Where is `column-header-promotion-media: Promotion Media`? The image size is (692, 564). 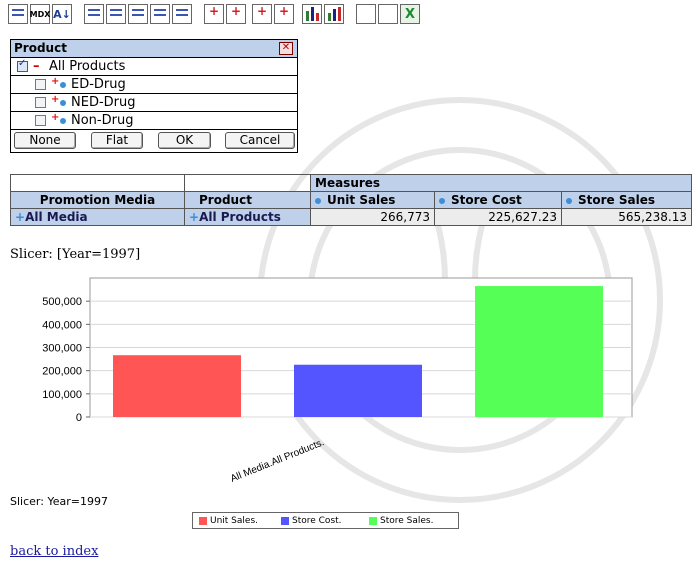 column-header-promotion-media: Promotion Media is located at coordinates (97, 200).